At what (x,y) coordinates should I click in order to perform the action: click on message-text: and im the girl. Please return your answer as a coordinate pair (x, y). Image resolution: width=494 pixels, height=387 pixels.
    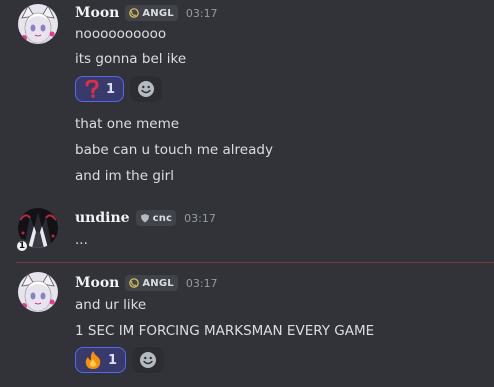
    Looking at the image, I should click on (124, 176).